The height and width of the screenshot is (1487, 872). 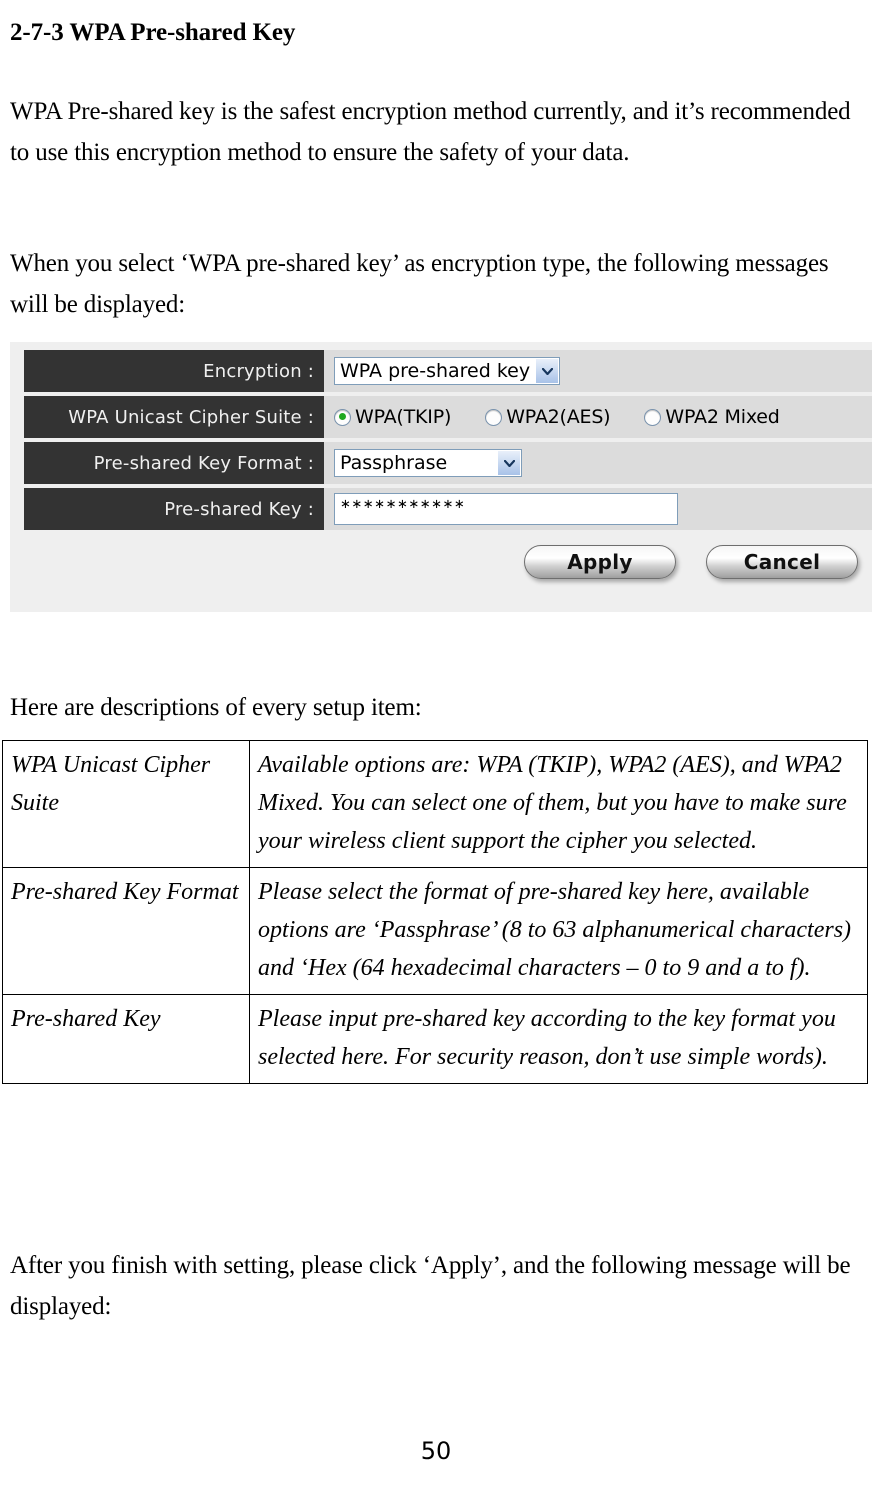 I want to click on radio-label-wpa-tkip: WPA(TKIP), so click(x=403, y=417).